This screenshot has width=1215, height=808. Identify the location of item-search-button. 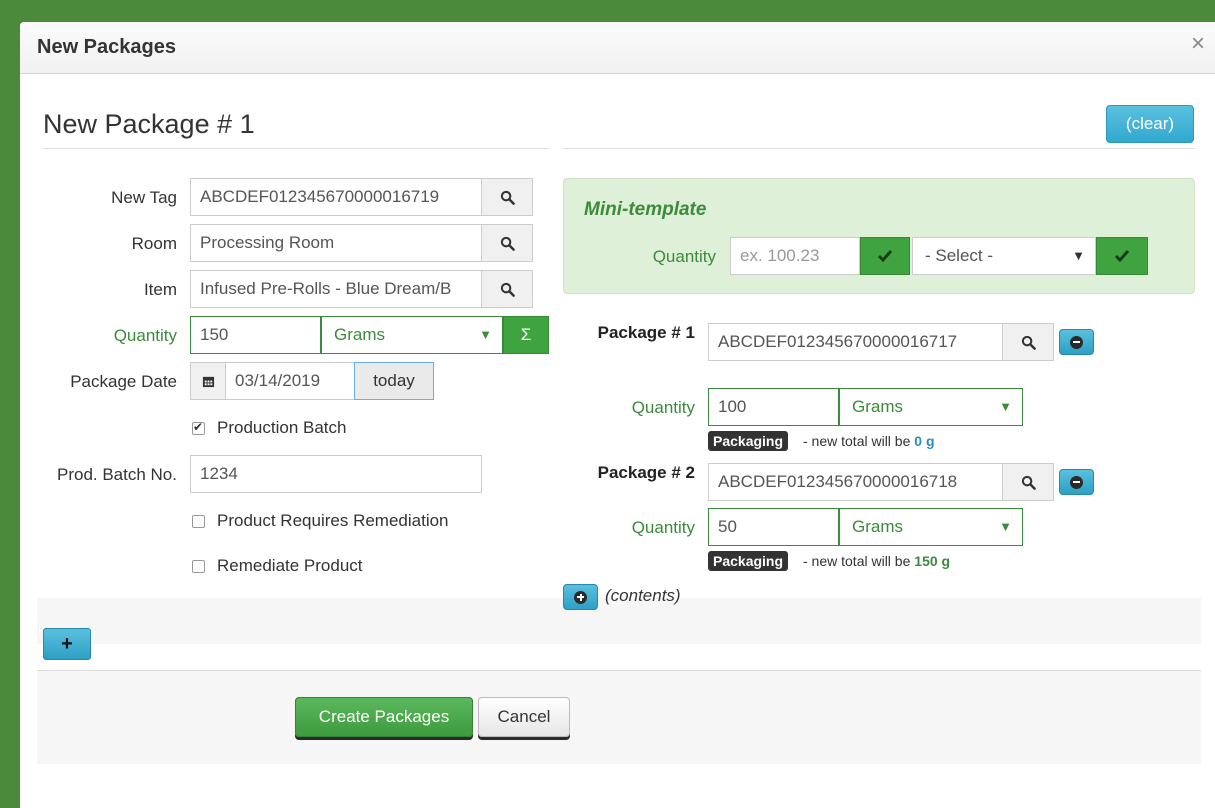
(507, 289).